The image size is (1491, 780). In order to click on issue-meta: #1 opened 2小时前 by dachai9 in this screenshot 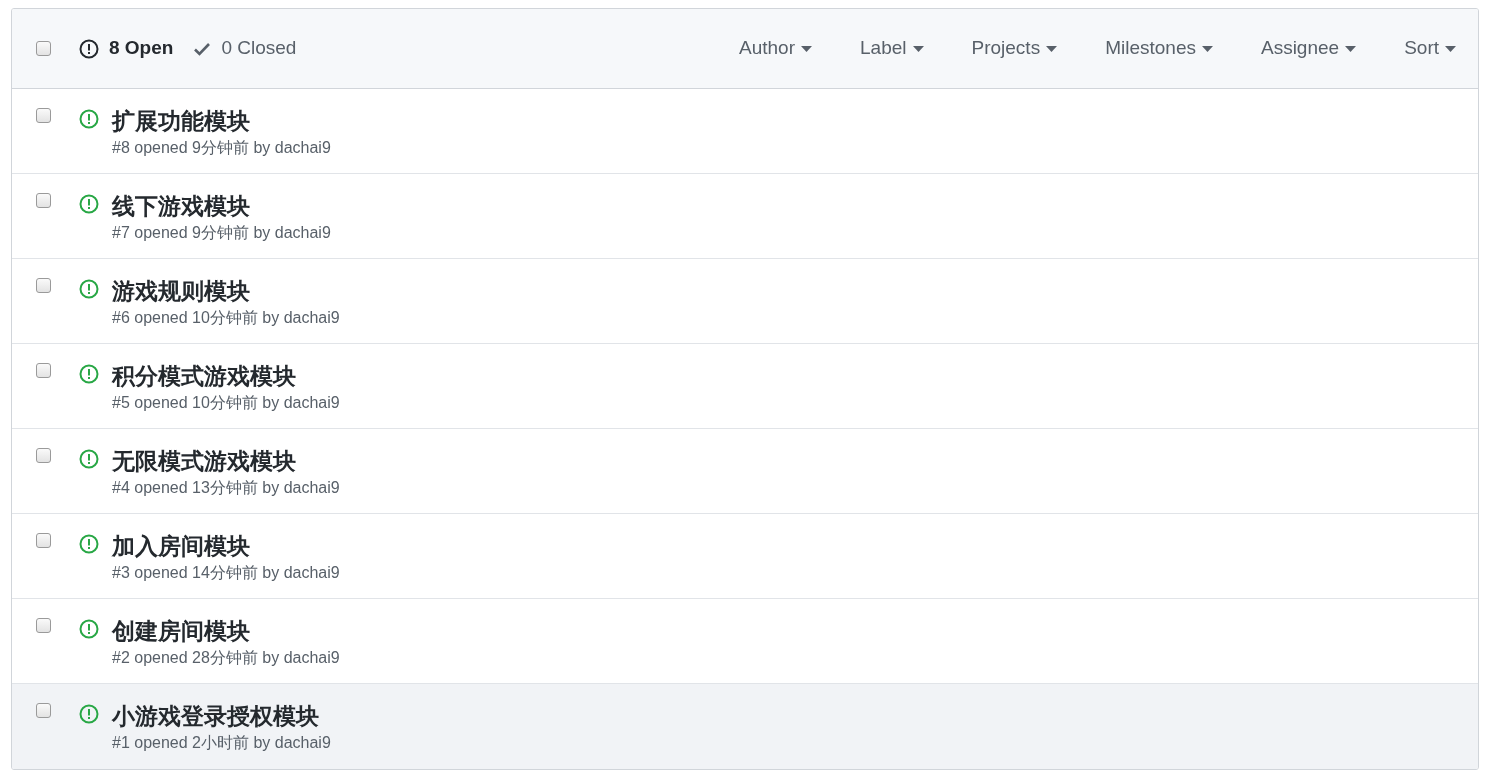, I will do `click(221, 743)`.